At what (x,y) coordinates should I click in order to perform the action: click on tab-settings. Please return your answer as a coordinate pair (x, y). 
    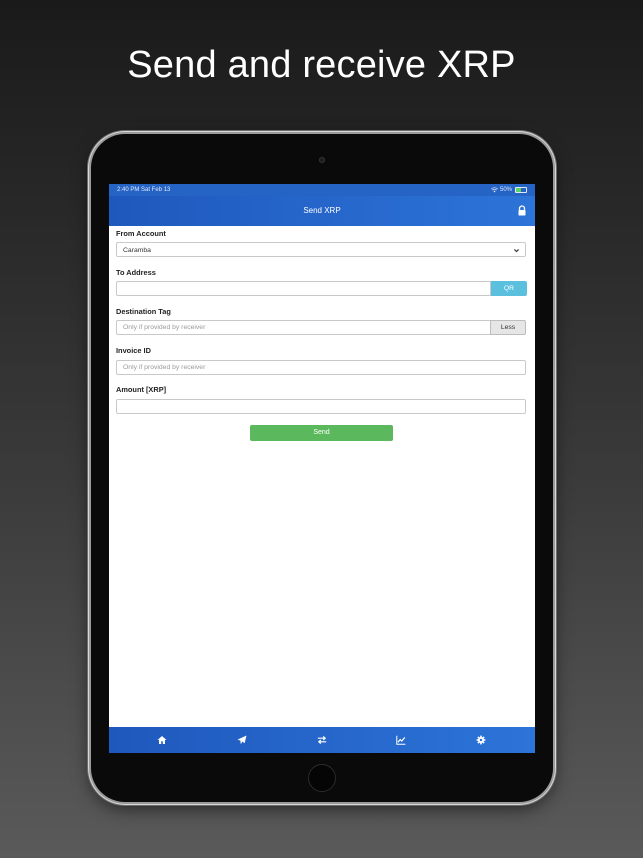
    Looking at the image, I should click on (481, 740).